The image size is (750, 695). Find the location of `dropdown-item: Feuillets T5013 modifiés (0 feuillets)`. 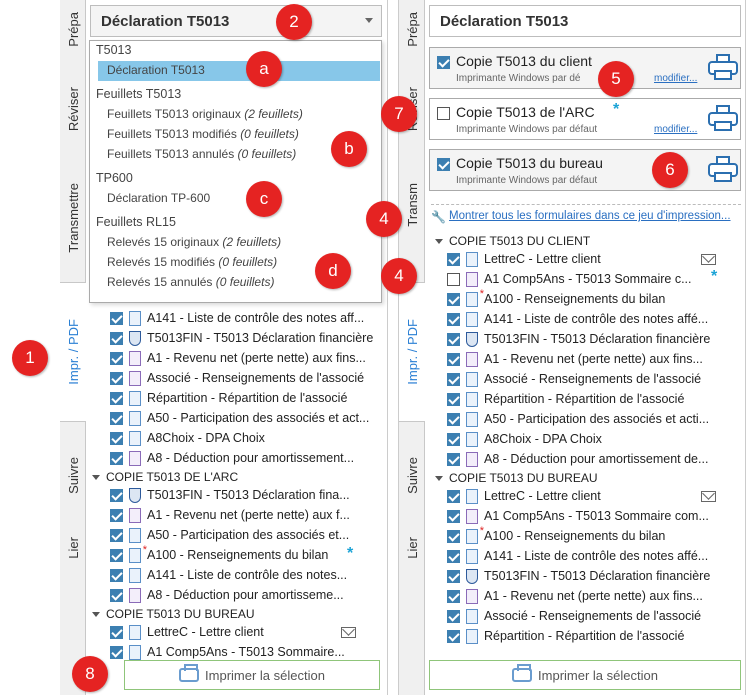

dropdown-item: Feuillets T5013 modifiés (0 feuillets) is located at coordinates (203, 134).